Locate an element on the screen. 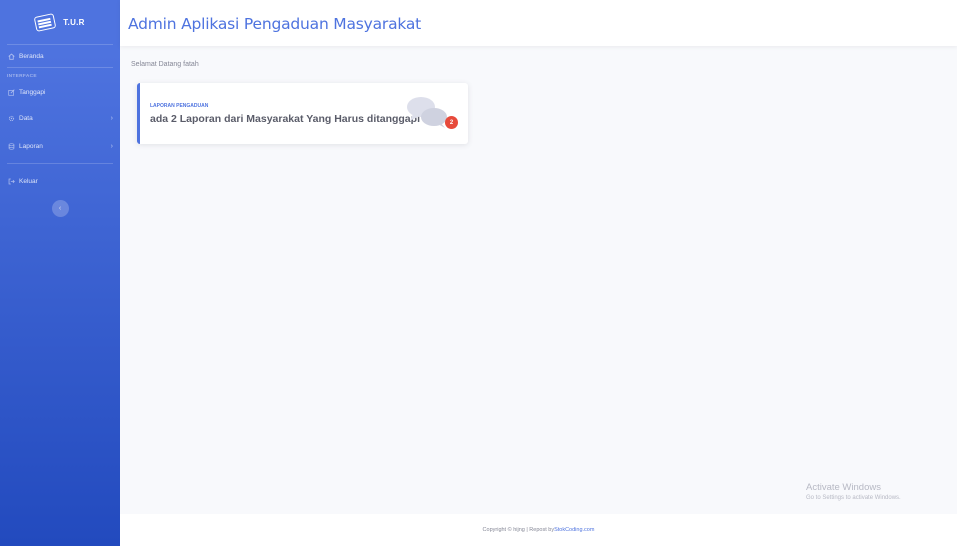  comments-icon is located at coordinates (428, 114).